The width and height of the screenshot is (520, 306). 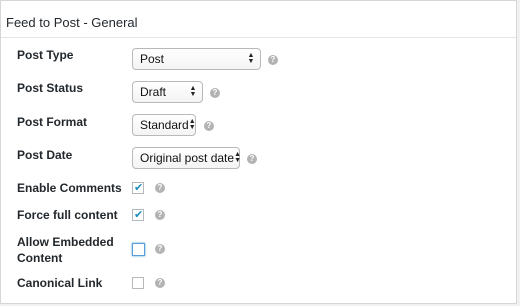 What do you see at coordinates (50, 88) in the screenshot?
I see `post-status-label: Post Status` at bounding box center [50, 88].